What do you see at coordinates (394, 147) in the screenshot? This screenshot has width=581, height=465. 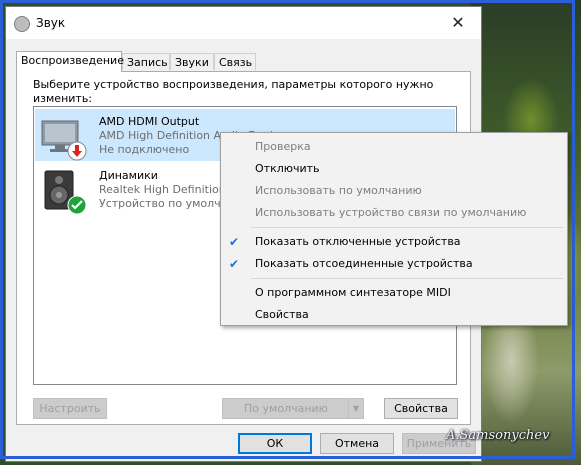 I see `menu-item-test: Проверка` at bounding box center [394, 147].